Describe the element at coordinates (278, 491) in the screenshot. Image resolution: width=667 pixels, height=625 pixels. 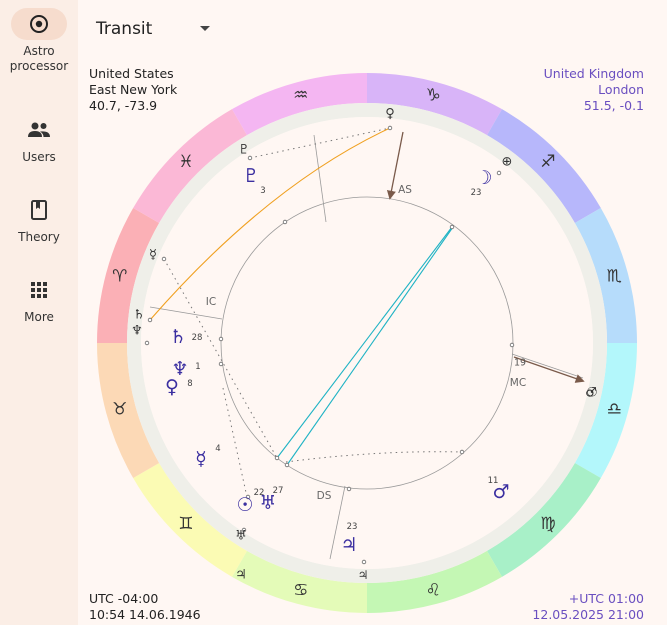
I see `natal-planet-uranus-degree: 27` at that location.